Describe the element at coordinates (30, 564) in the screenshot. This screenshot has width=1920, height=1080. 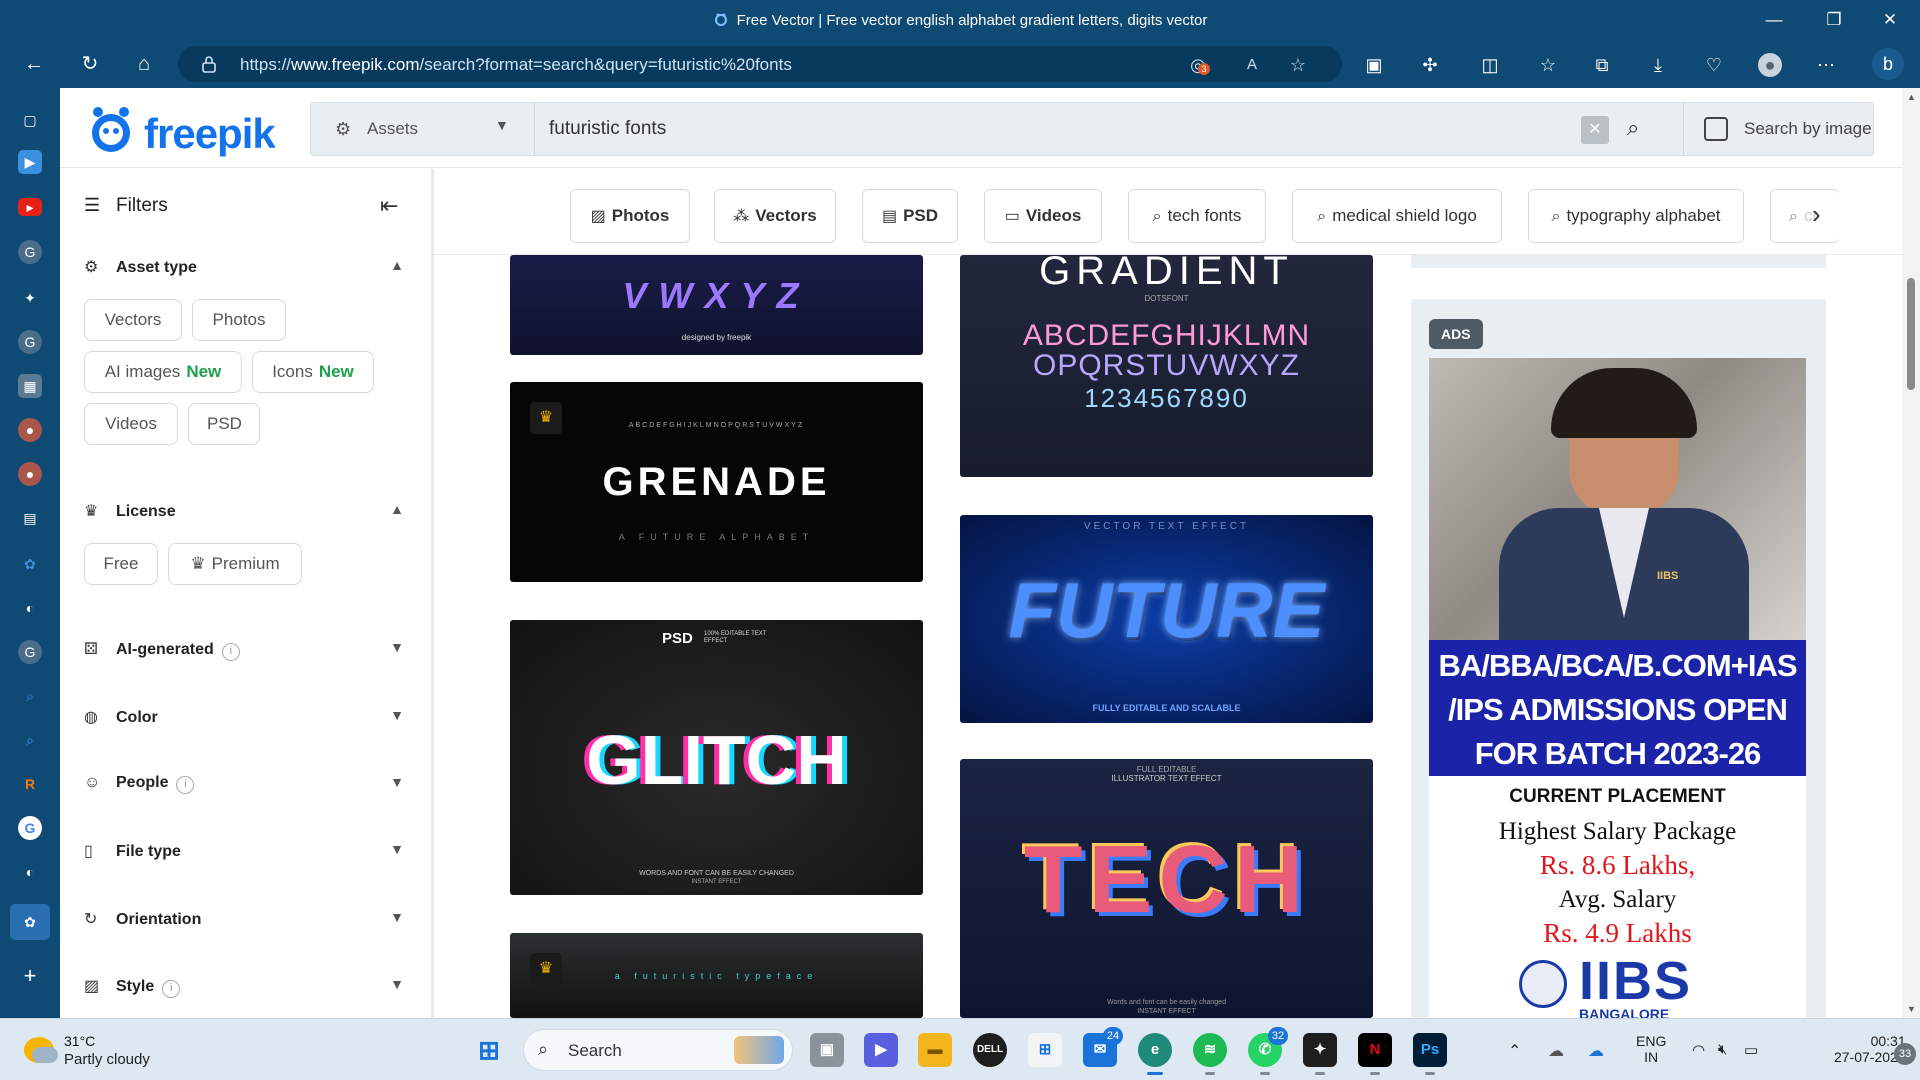
I see `freepik-tab-icon-side: ✿` at that location.